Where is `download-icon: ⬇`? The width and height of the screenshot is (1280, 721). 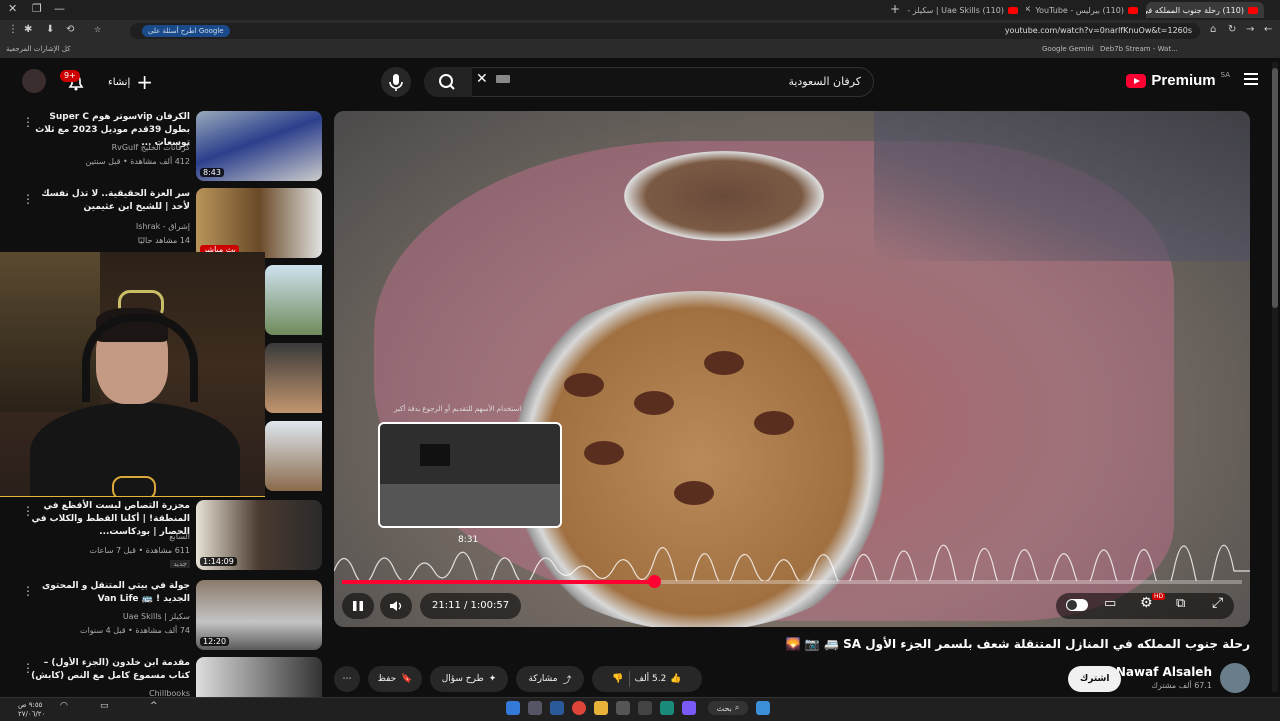 download-icon: ⬇ is located at coordinates (50, 29).